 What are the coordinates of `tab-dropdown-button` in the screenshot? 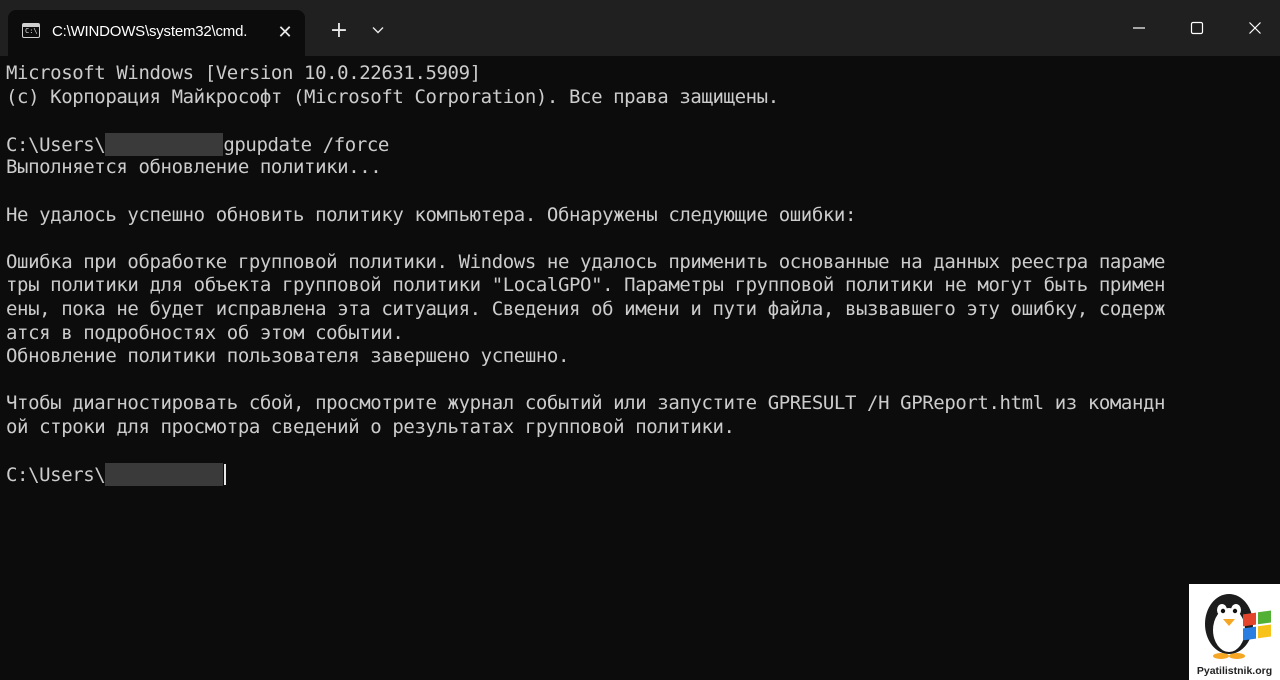 It's located at (378, 30).